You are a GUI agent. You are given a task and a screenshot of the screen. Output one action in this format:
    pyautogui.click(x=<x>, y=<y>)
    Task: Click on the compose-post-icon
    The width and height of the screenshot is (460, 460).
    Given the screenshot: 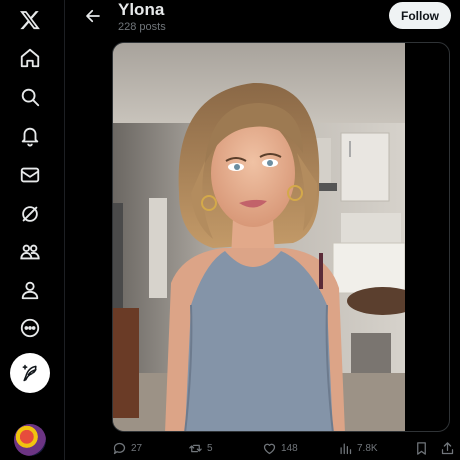 What is the action you would take?
    pyautogui.click(x=29, y=373)
    